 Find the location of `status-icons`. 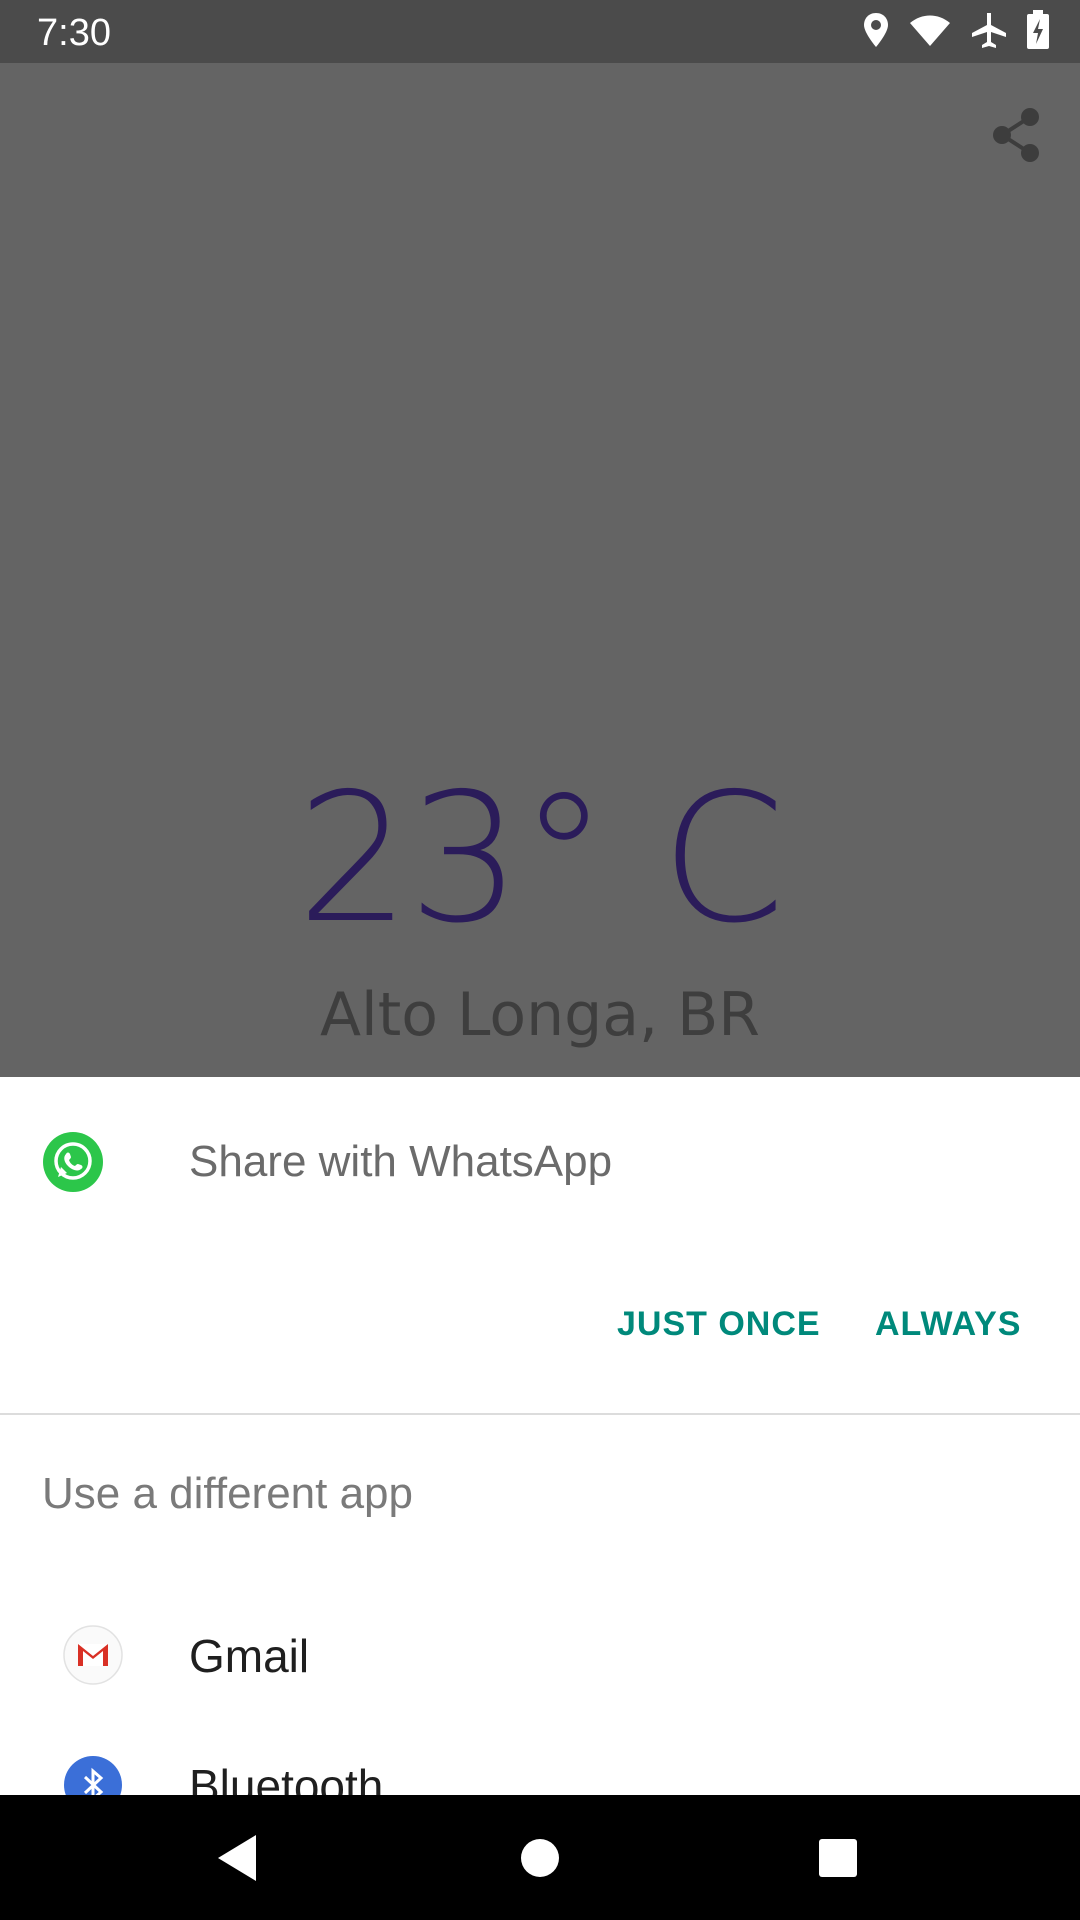

status-icons is located at coordinates (956, 32).